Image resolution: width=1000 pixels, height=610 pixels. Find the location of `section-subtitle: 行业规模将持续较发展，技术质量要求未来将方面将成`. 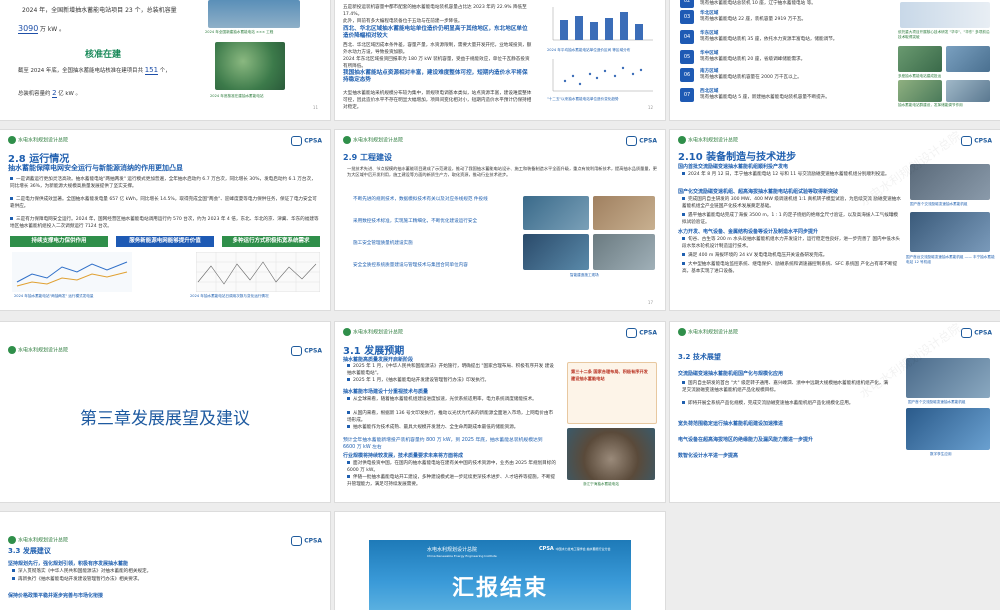

section-subtitle: 行业规模将持续较发展，技术质量要求未来将方面将成 is located at coordinates (403, 456).